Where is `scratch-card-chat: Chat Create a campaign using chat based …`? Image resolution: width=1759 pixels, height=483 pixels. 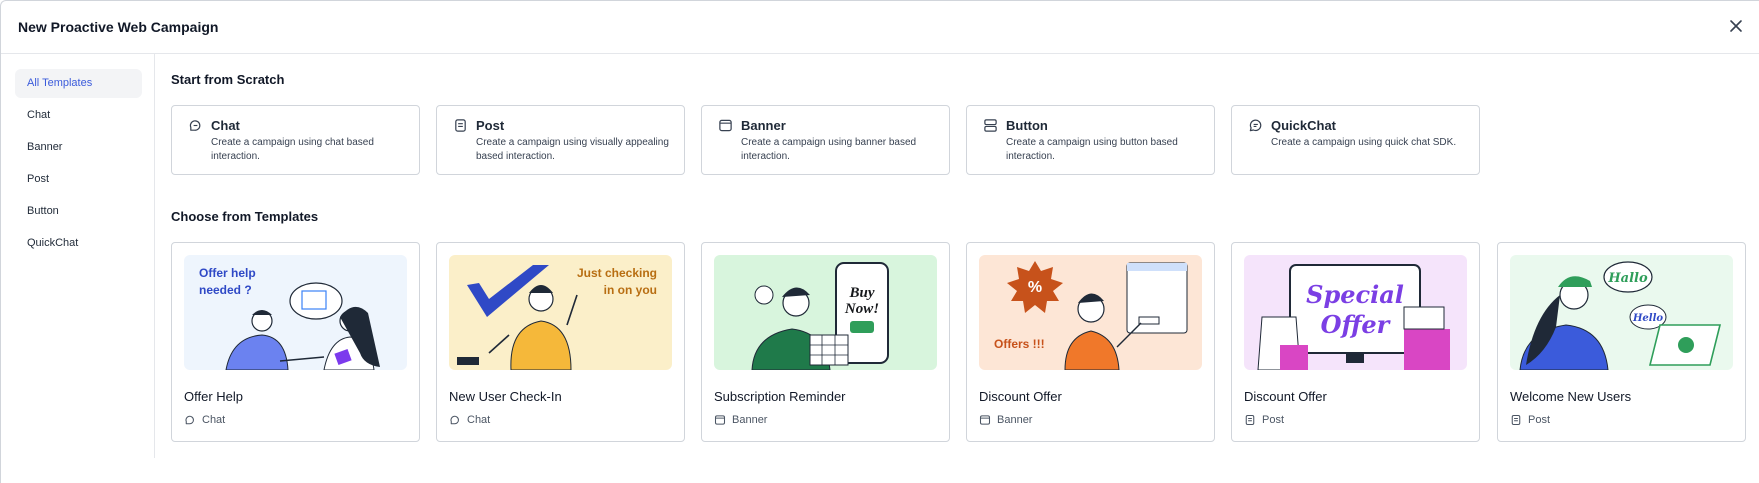 scratch-card-chat: Chat Create a campaign using chat based … is located at coordinates (295, 140).